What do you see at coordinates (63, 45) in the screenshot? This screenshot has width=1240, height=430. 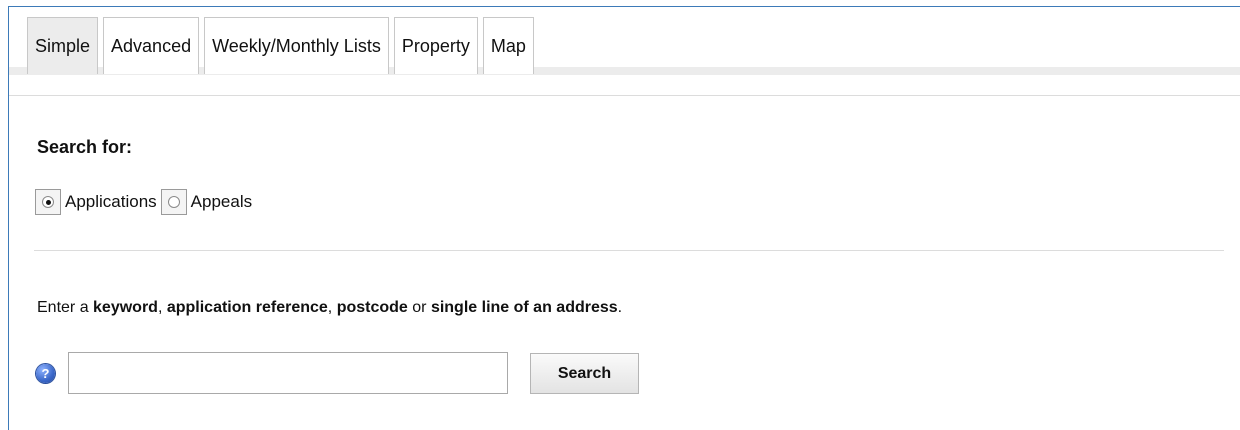 I see `tab-simple: Simple` at bounding box center [63, 45].